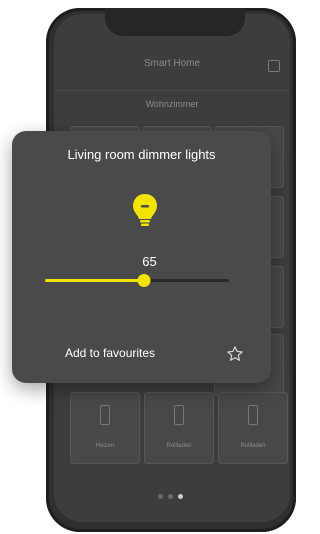 The width and height of the screenshot is (320, 534). Describe the element at coordinates (105, 415) in the screenshot. I see `thermostat-icon` at that location.